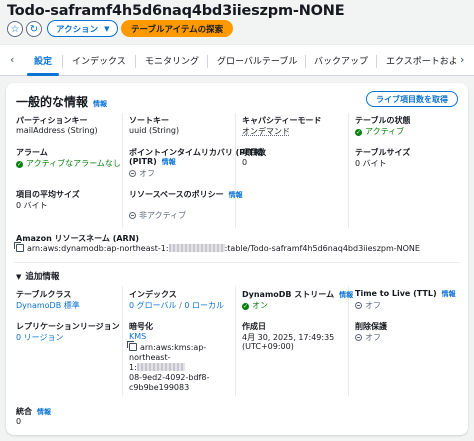 The image size is (474, 441). I want to click on sort-key-label: ソートキー, so click(149, 120).